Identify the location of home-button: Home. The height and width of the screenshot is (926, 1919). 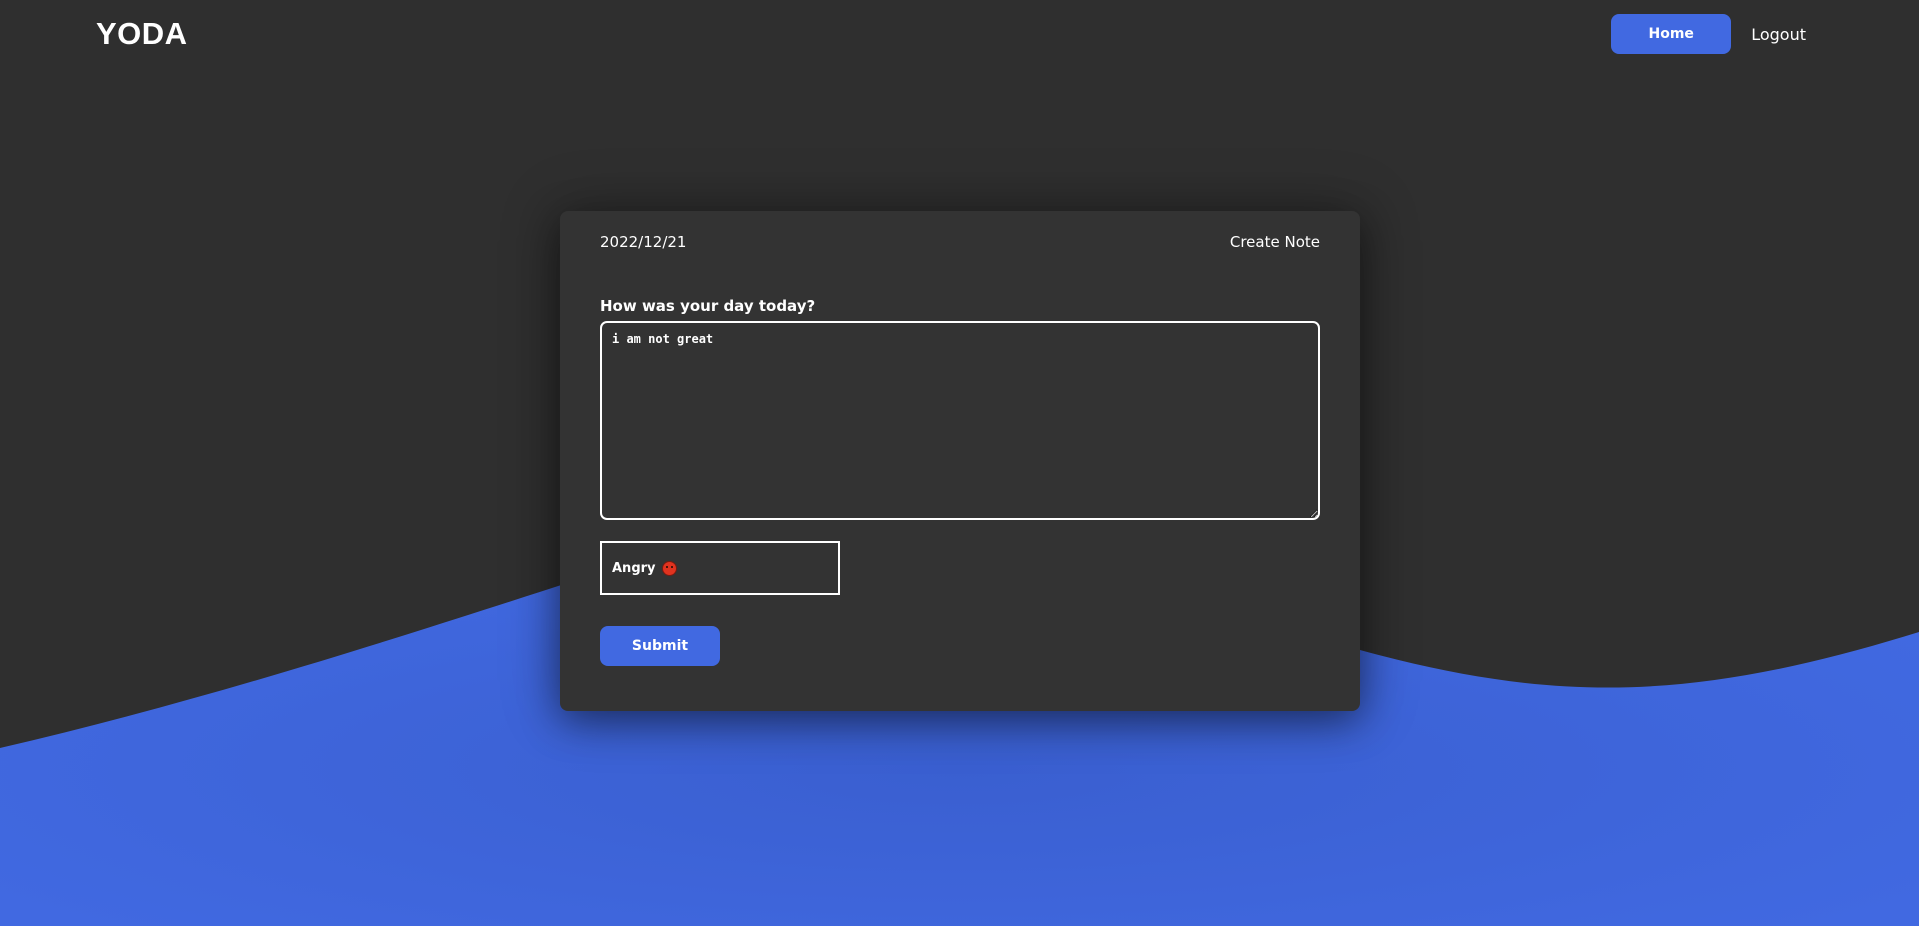
(1671, 34).